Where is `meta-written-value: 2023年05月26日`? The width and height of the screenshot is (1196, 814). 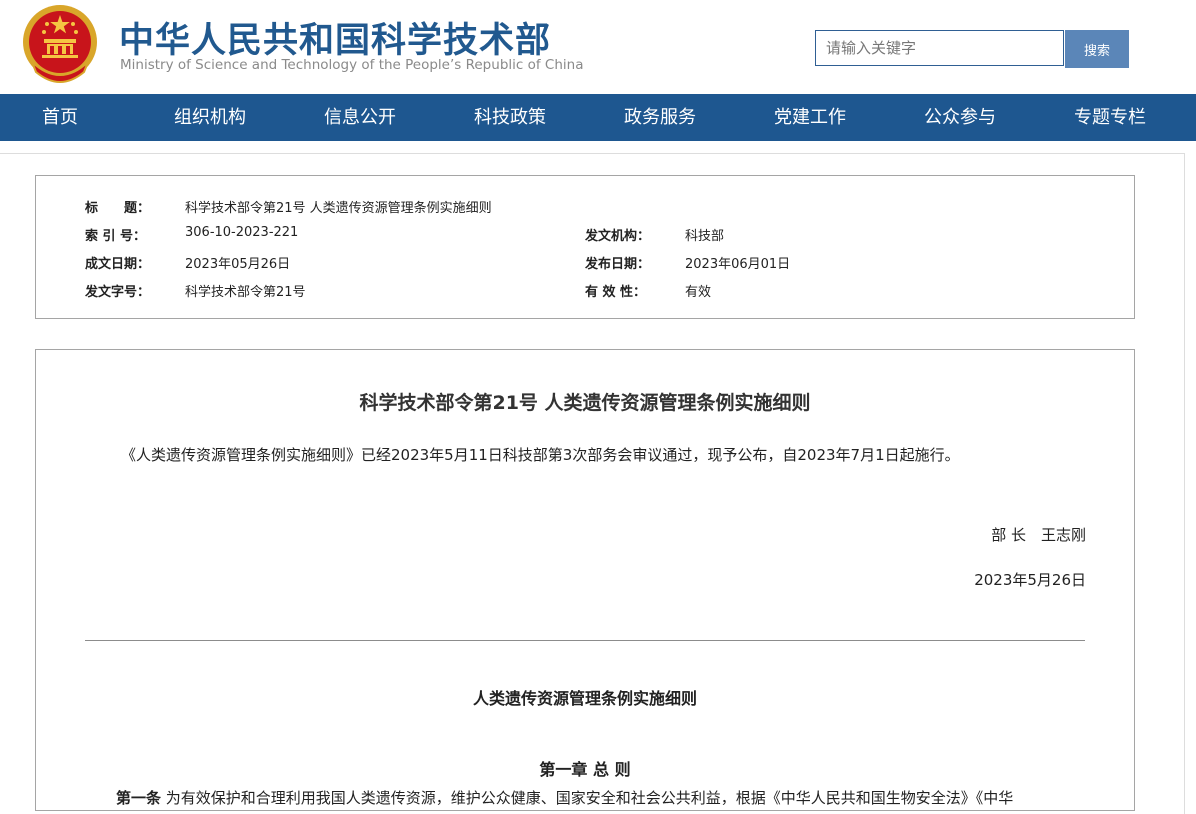 meta-written-value: 2023年05月26日 is located at coordinates (238, 264).